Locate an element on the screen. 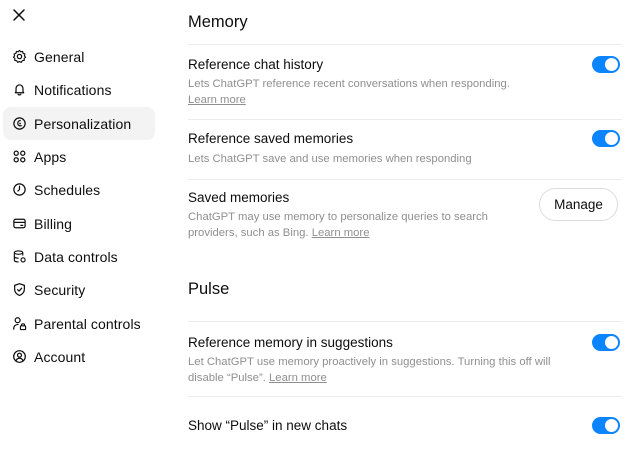 This screenshot has width=638, height=451. setting-title-show-pulse-in-new-chats: Show “Pulse” in new chats is located at coordinates (268, 425).